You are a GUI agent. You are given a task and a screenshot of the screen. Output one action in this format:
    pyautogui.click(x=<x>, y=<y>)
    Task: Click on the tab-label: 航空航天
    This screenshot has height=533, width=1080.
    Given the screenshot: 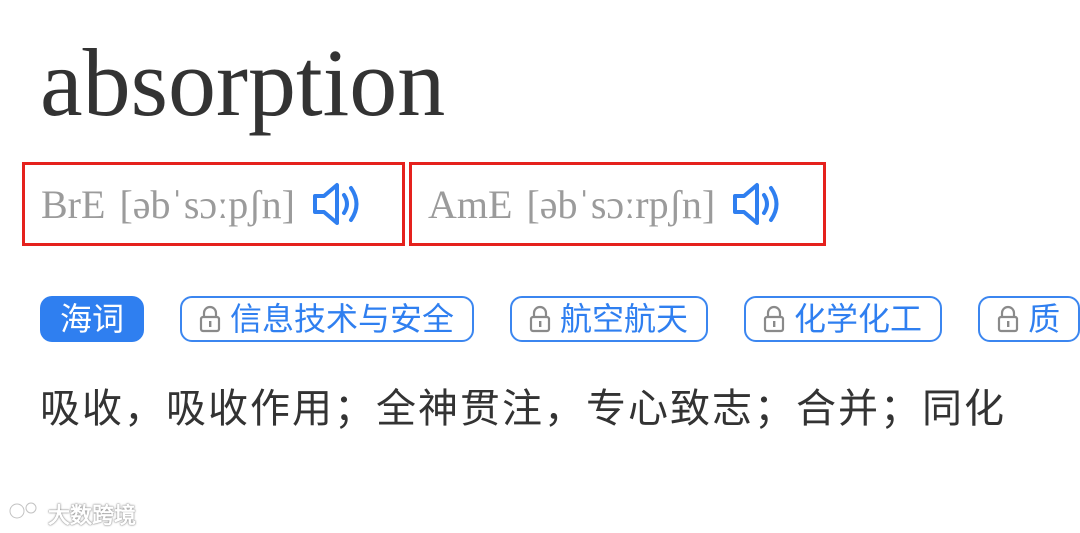 What is the action you would take?
    pyautogui.click(x=624, y=319)
    